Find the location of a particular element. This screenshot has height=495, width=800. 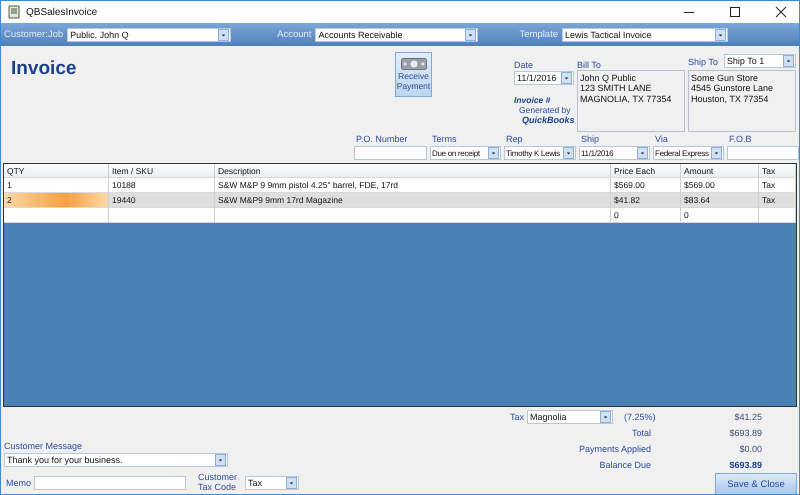

date-label: Date is located at coordinates (524, 65).